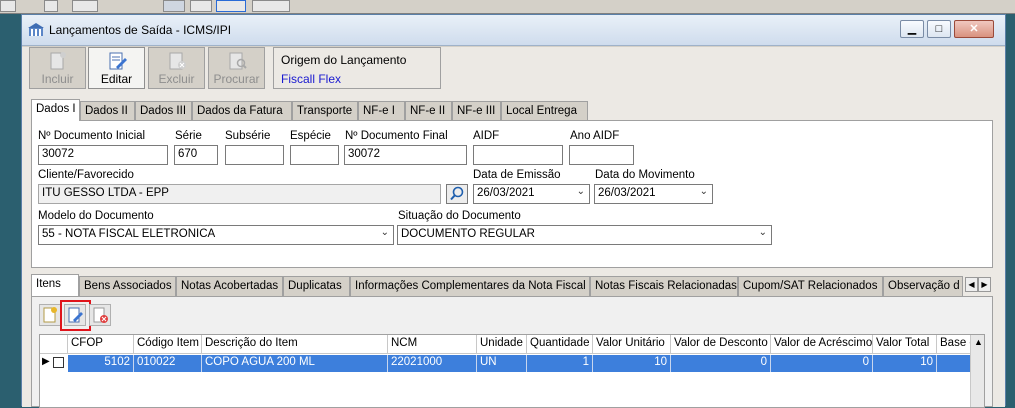  Describe the element at coordinates (177, 61) in the screenshot. I see `delete-document-icon` at that location.